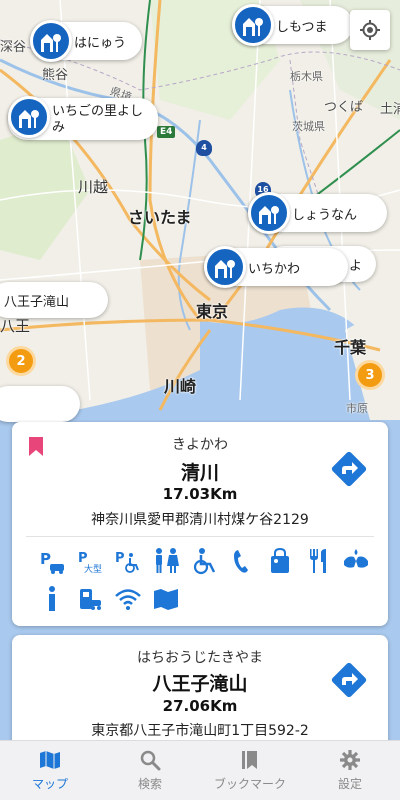 Image resolution: width=400 pixels, height=800 pixels. What do you see at coordinates (325, 215) in the screenshot?
I see `marker-label: しょうなん` at bounding box center [325, 215].